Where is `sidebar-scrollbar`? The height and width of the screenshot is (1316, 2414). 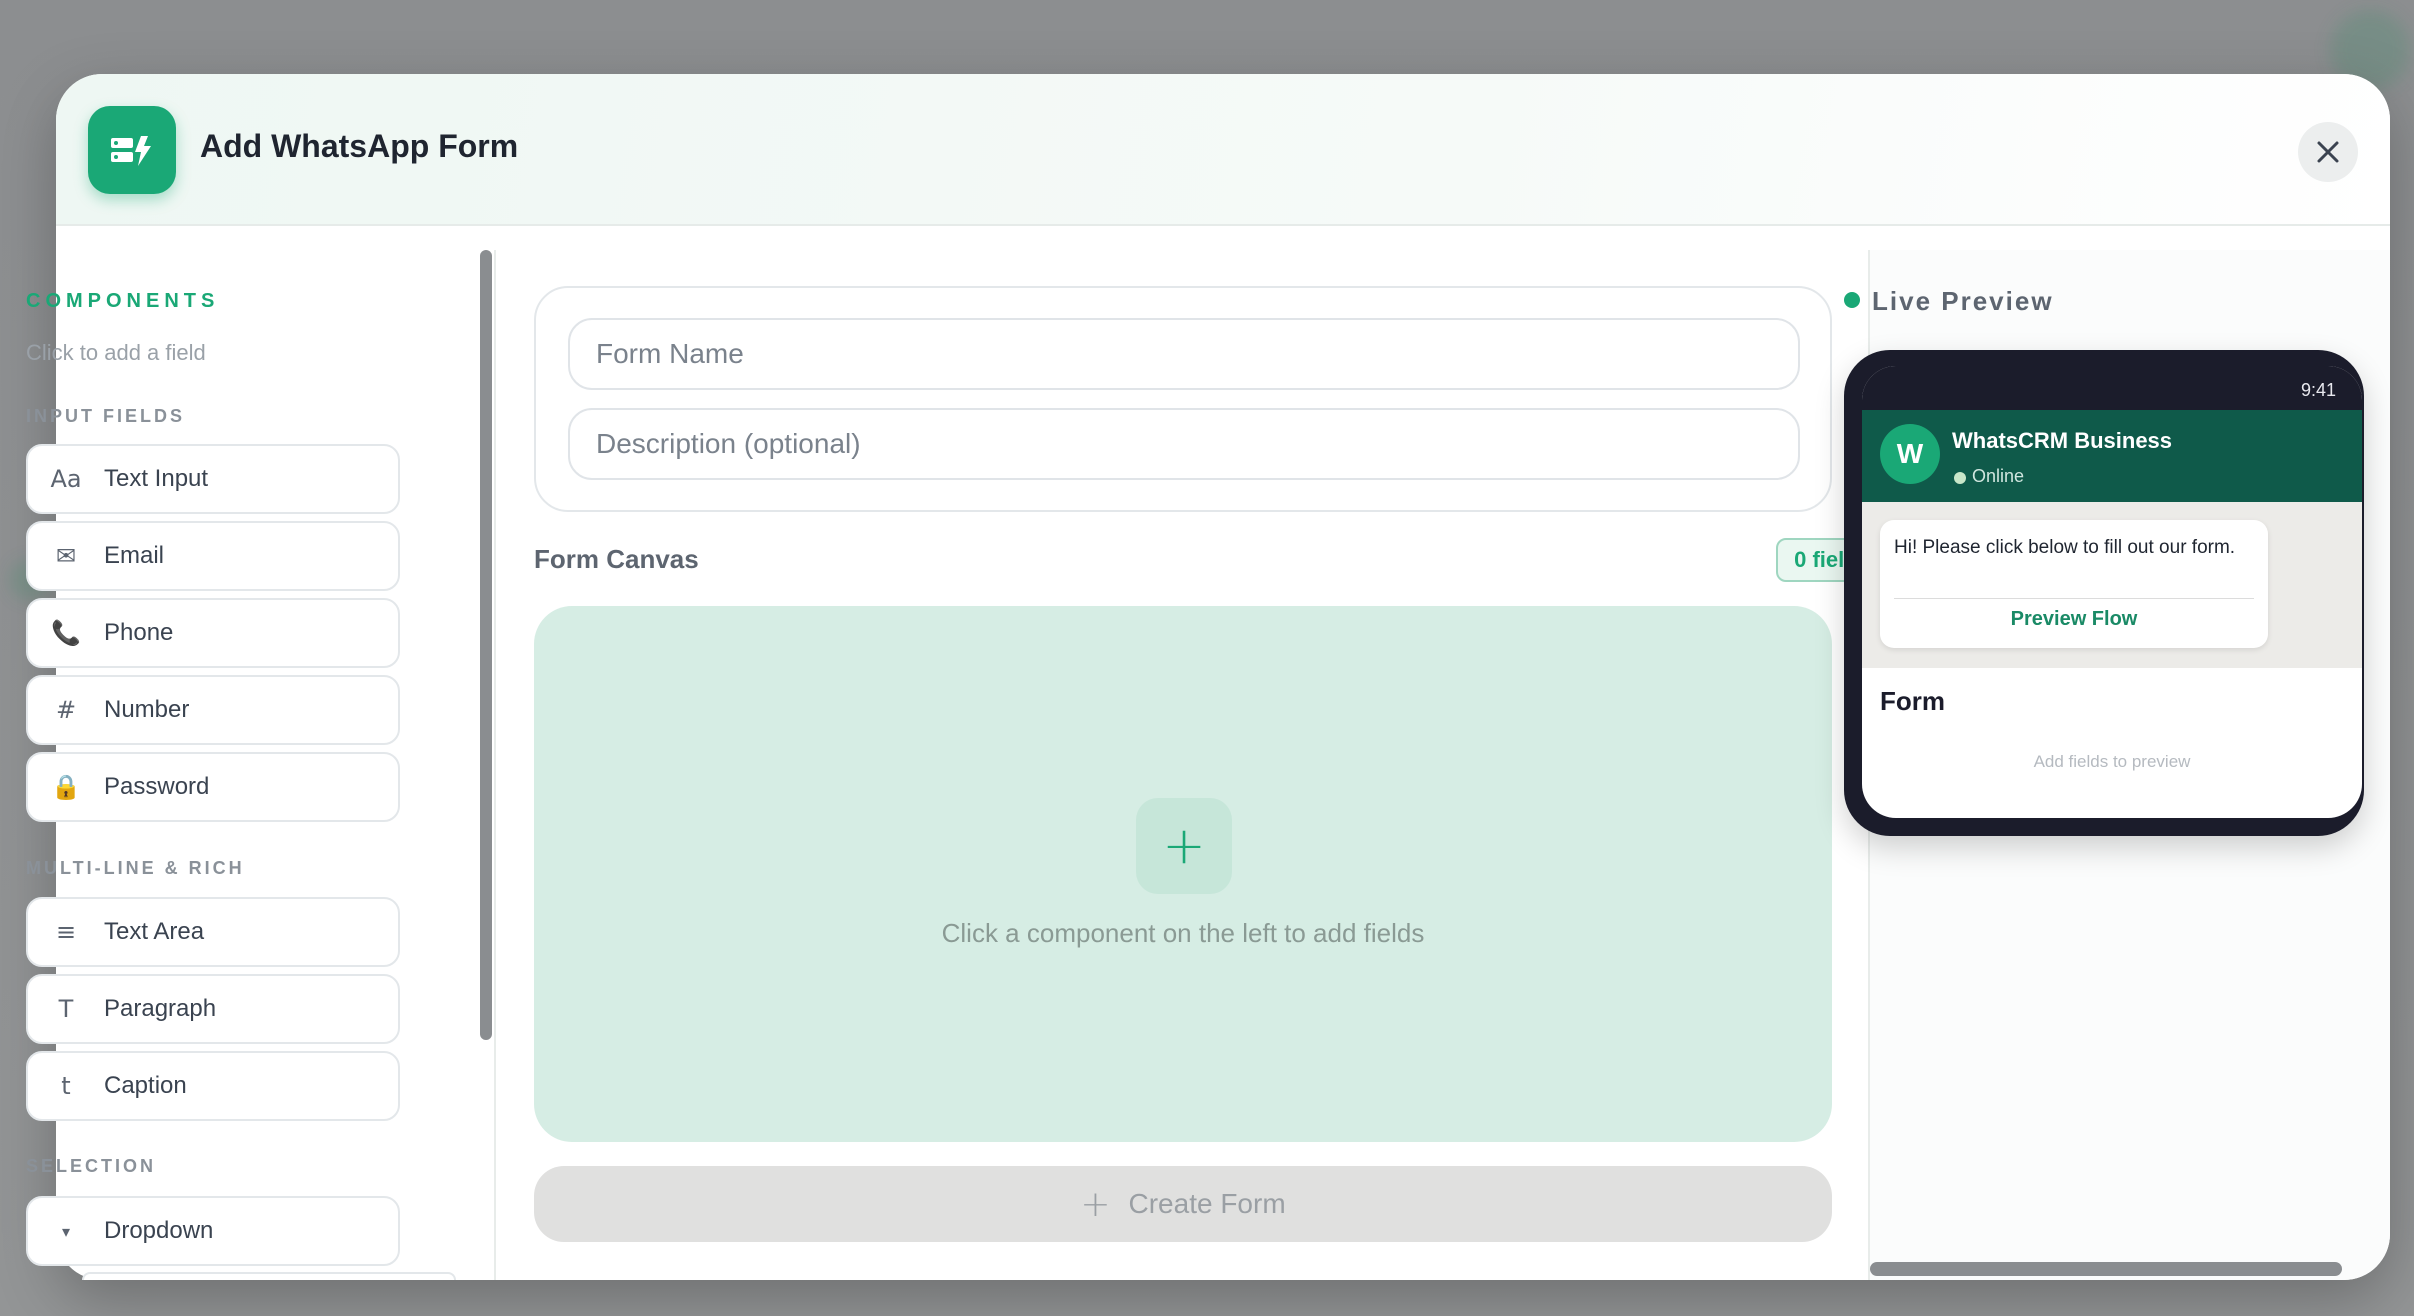 sidebar-scrollbar is located at coordinates (486, 645).